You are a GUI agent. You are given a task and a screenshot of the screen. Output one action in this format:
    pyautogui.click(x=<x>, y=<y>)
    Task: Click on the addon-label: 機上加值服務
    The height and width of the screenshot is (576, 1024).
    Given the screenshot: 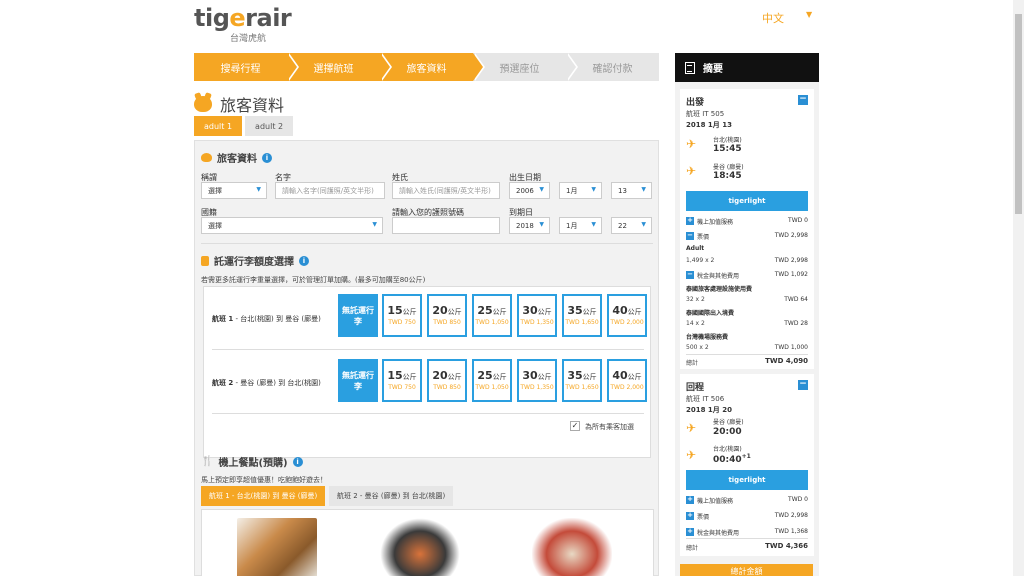 What is the action you would take?
    pyautogui.click(x=715, y=501)
    